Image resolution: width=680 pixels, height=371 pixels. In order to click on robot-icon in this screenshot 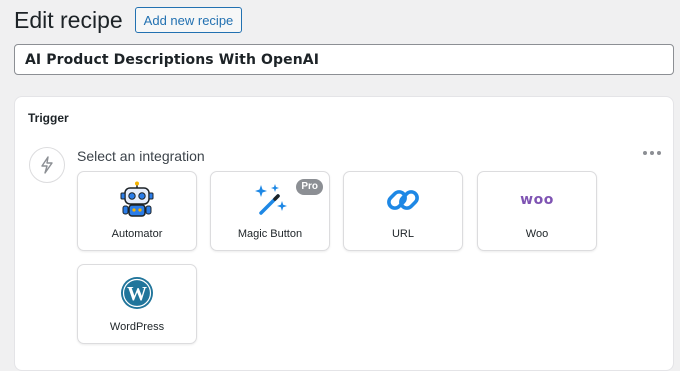, I will do `click(137, 199)`.